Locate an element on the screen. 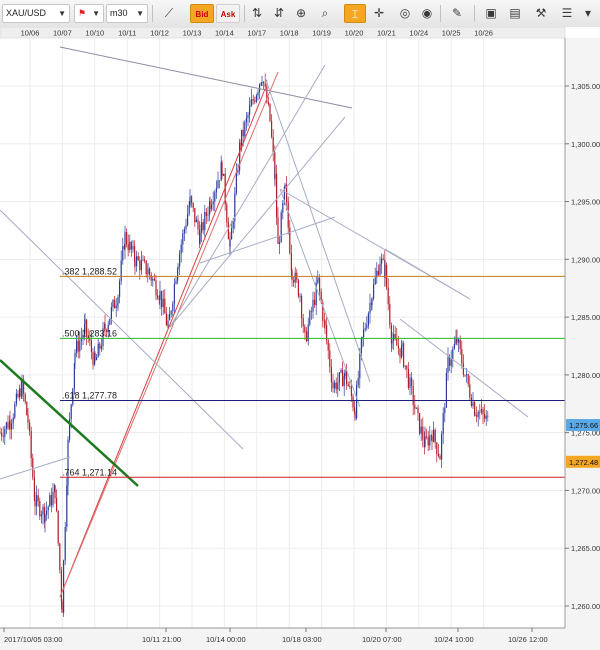 The width and height of the screenshot is (600, 650). flag-icon: ⚑ is located at coordinates (82, 13).